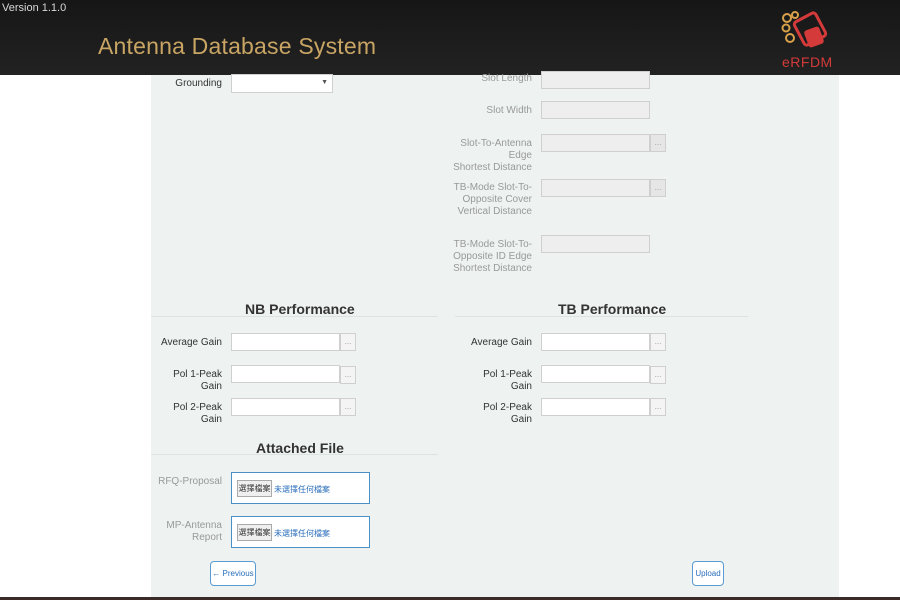 The image size is (900, 600). I want to click on rfq-choose-file-button: 選擇檔案, so click(254, 488).